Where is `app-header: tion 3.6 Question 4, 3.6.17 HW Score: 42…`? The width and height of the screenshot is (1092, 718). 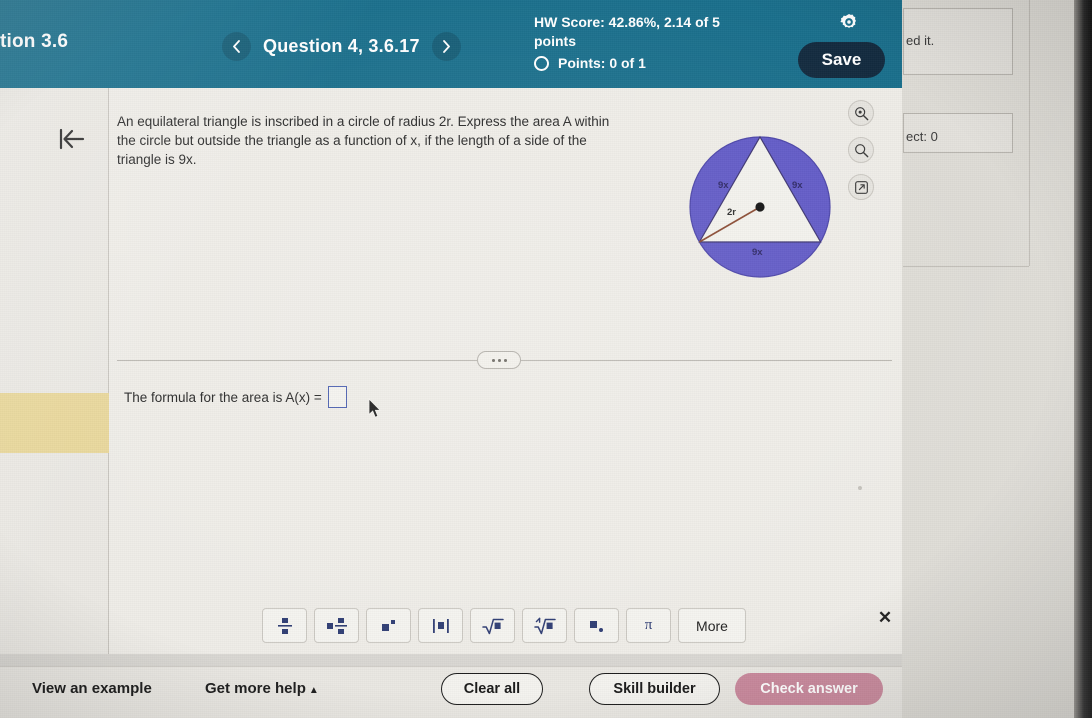 app-header: tion 3.6 Question 4, 3.6.17 HW Score: 42… is located at coordinates (451, 44).